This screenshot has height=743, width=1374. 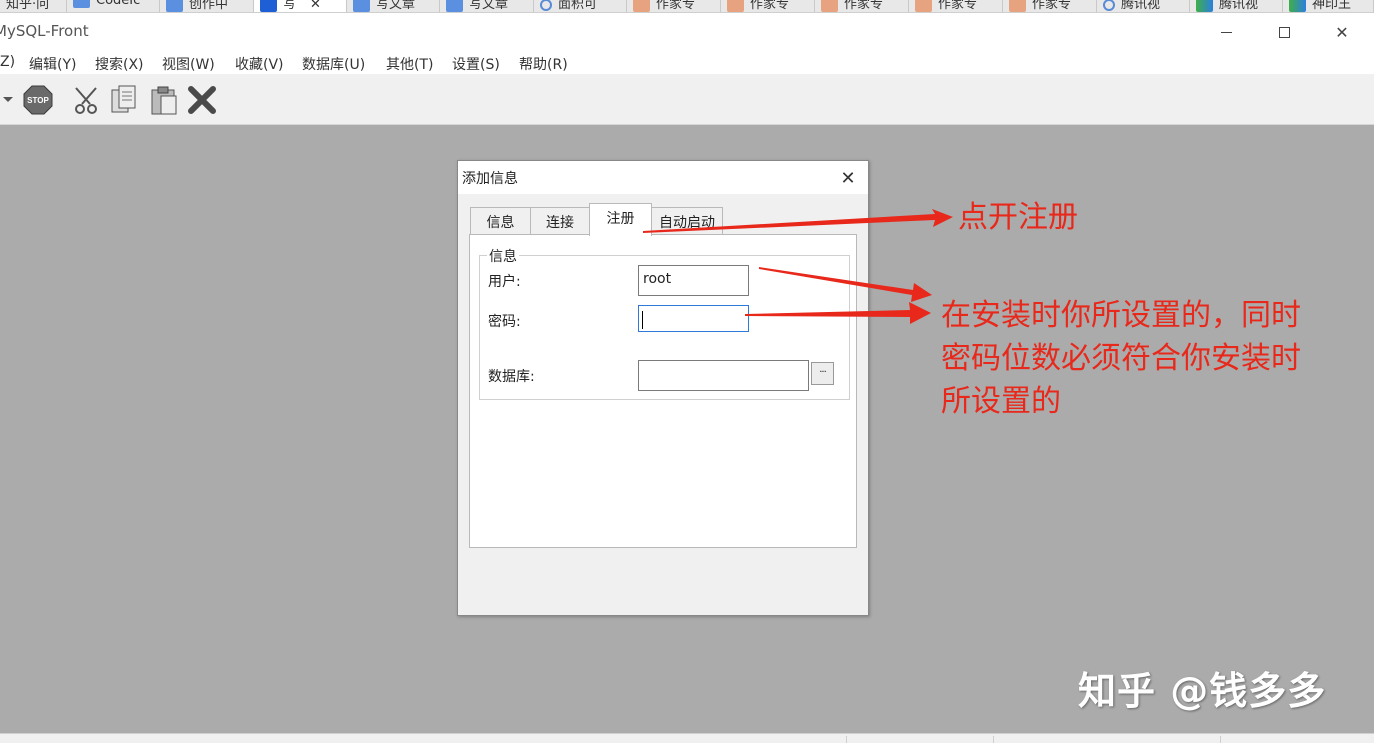 I want to click on browser-tab-label: 知乎·问, so click(x=28, y=6).